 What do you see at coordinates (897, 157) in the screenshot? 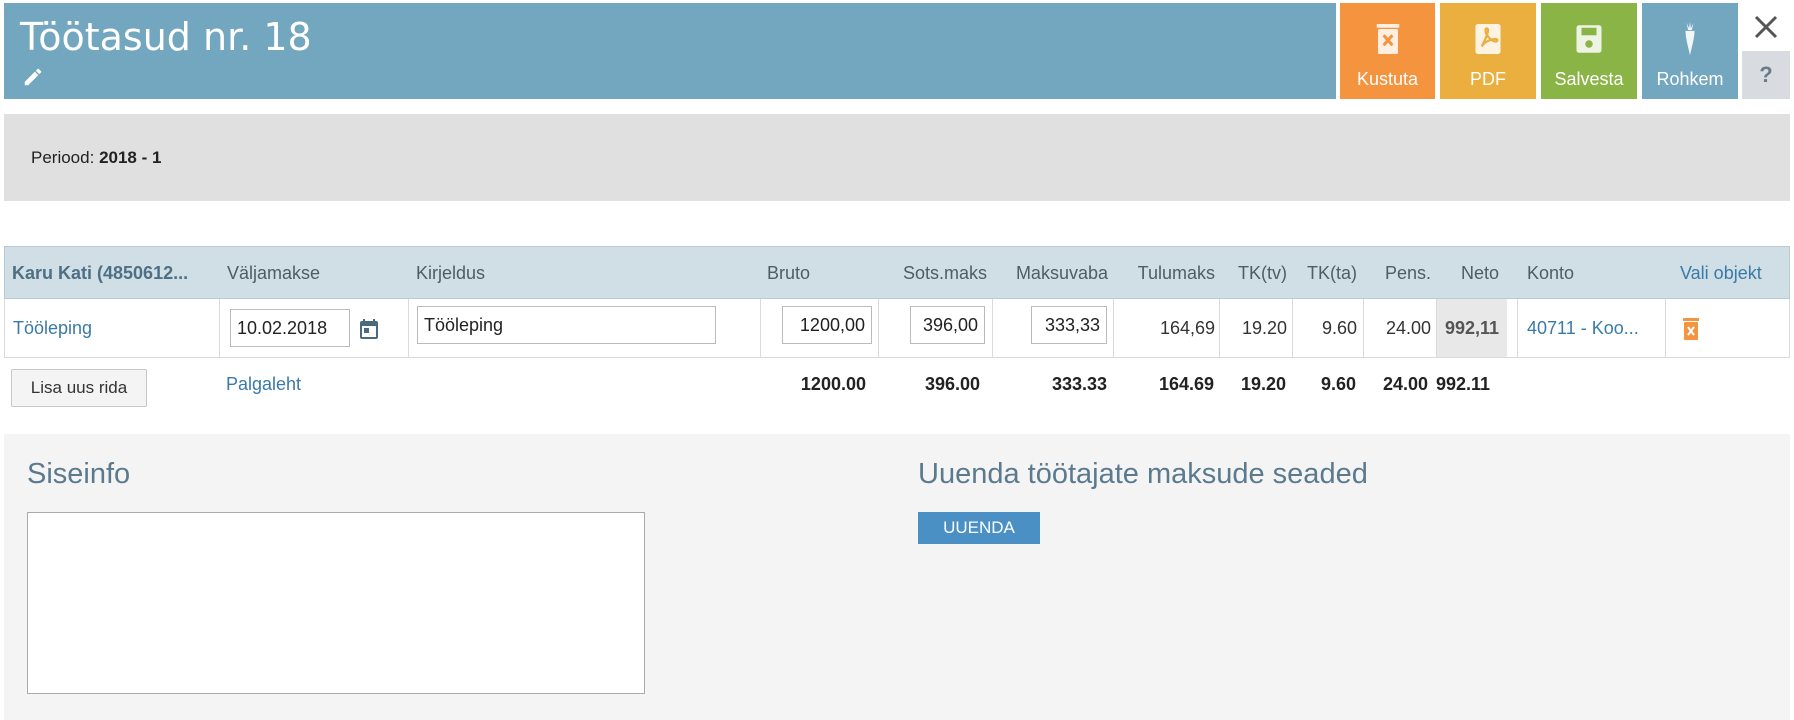
I see `period-bar: Periood: 2018 - 1` at bounding box center [897, 157].